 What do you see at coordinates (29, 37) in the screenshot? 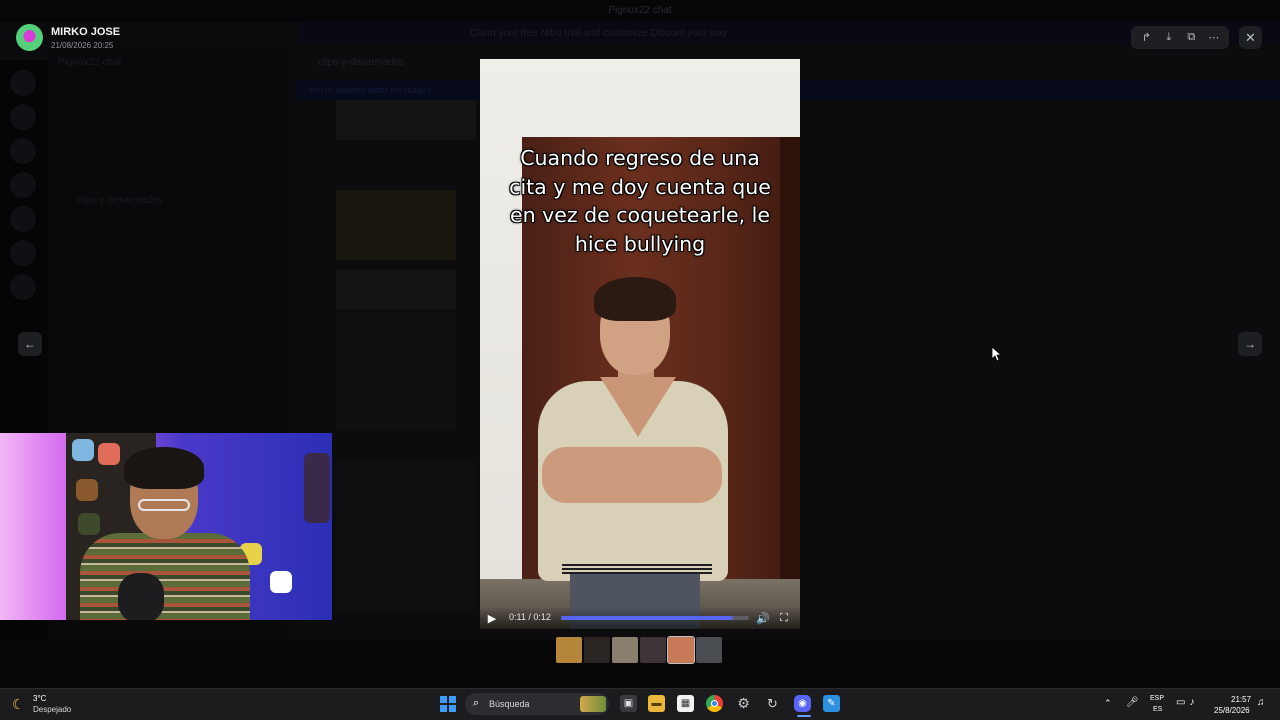
I see `uploader-avatar` at bounding box center [29, 37].